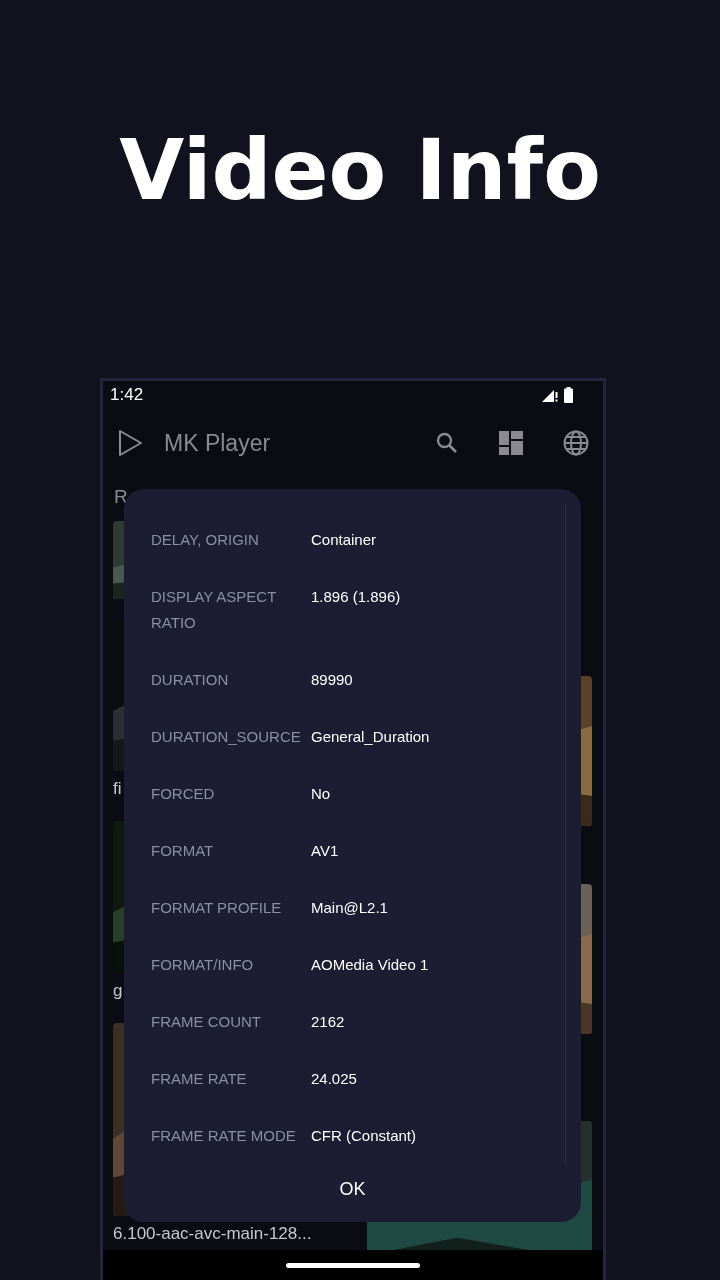  Describe the element at coordinates (127, 395) in the screenshot. I see `status-time: 1:42` at that location.